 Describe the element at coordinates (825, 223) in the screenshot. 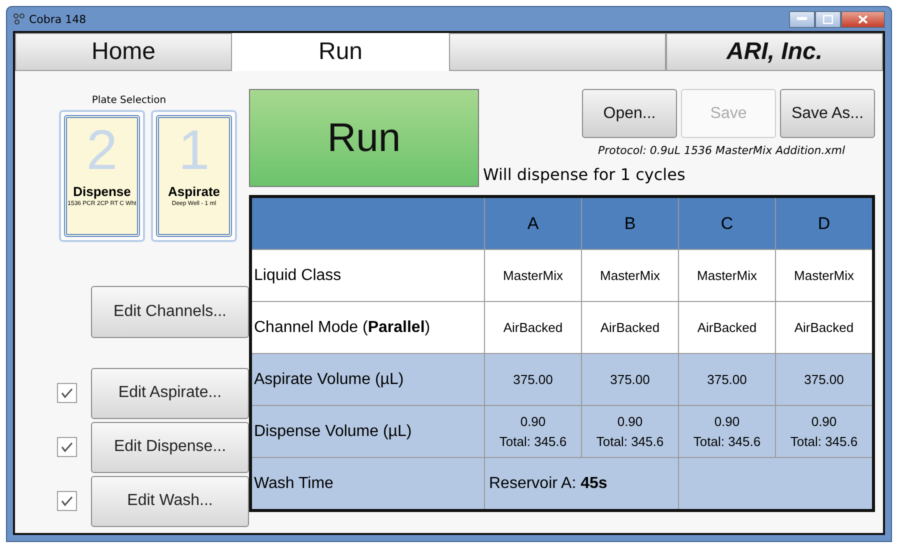

I see `column-header: D` at that location.